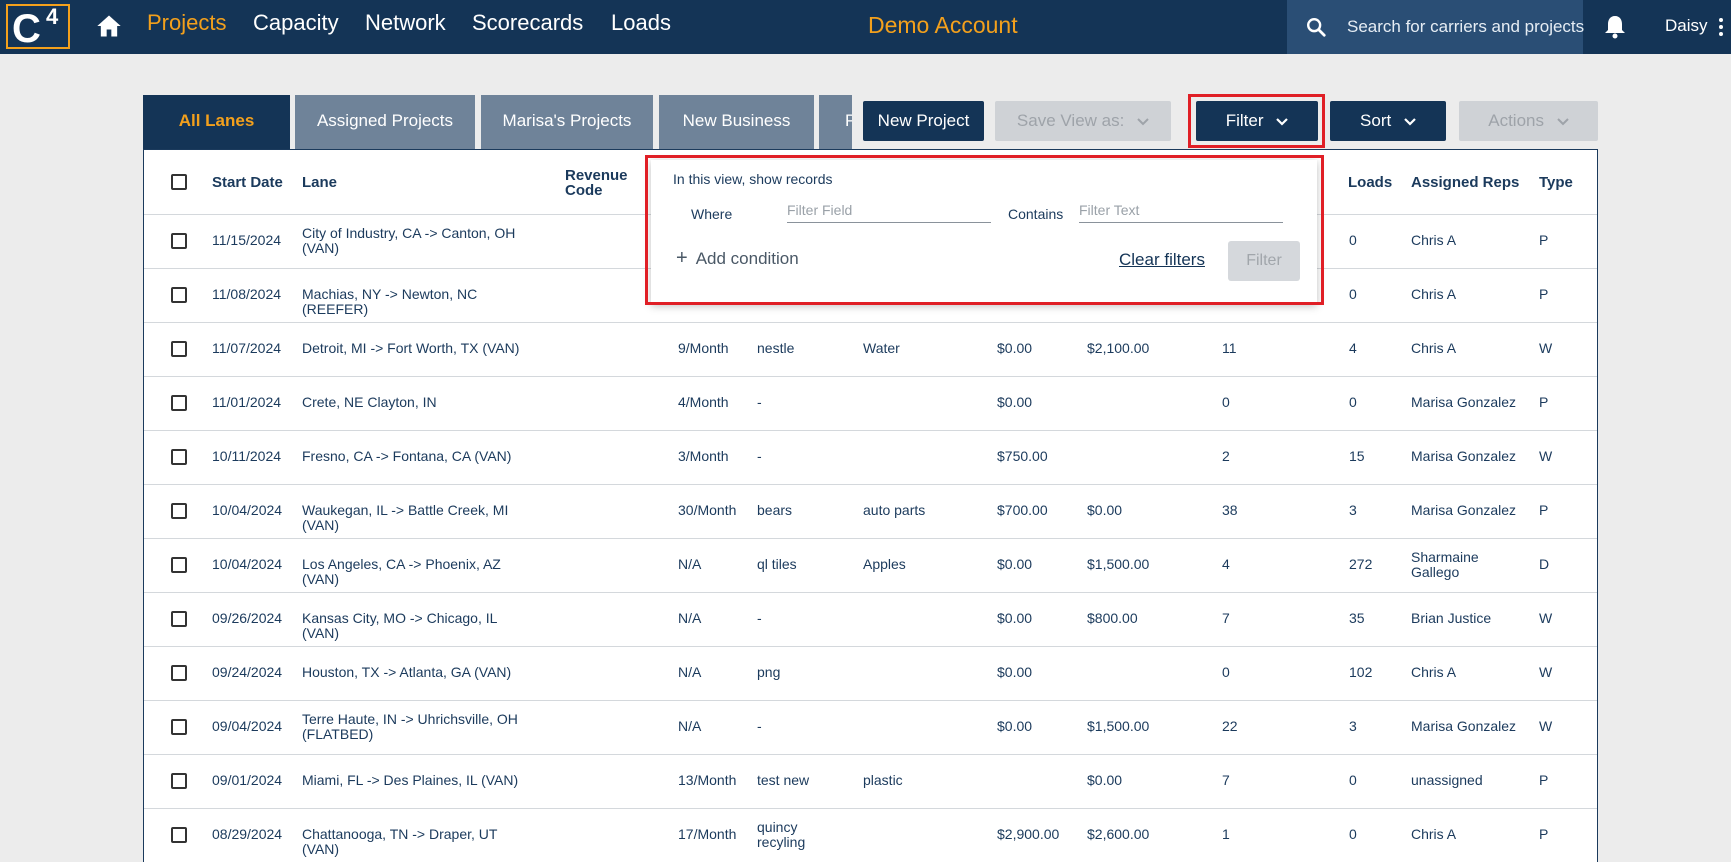  What do you see at coordinates (1615, 27) in the screenshot?
I see `bell-icon` at bounding box center [1615, 27].